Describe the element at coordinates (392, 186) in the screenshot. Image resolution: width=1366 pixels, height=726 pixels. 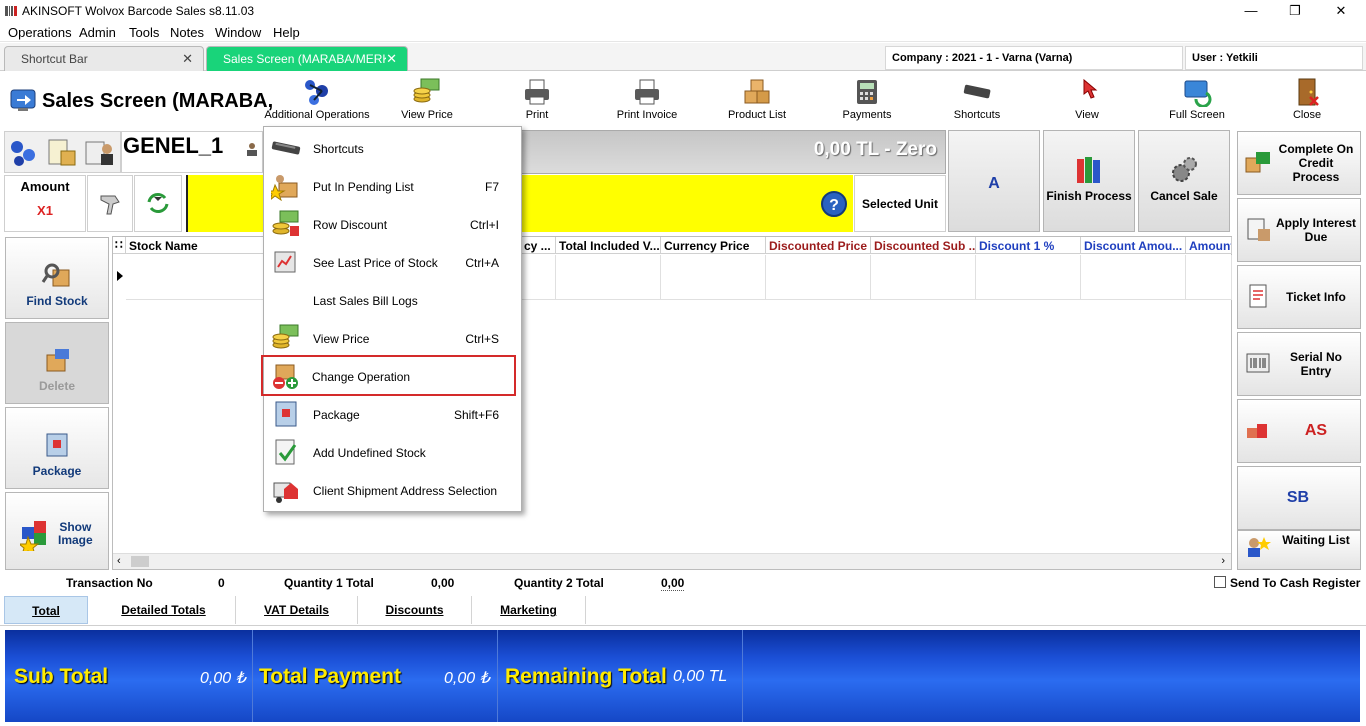
I see `menu-item-put-in-pending-list: Put In Pending List F7` at that location.